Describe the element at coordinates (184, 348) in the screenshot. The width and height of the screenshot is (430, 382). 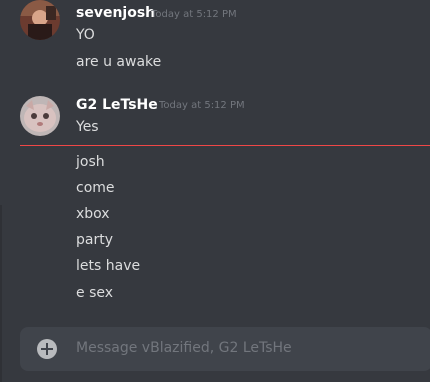
I see `message-input-placeholder: Message vBlazified, G2 LeTsHe` at that location.